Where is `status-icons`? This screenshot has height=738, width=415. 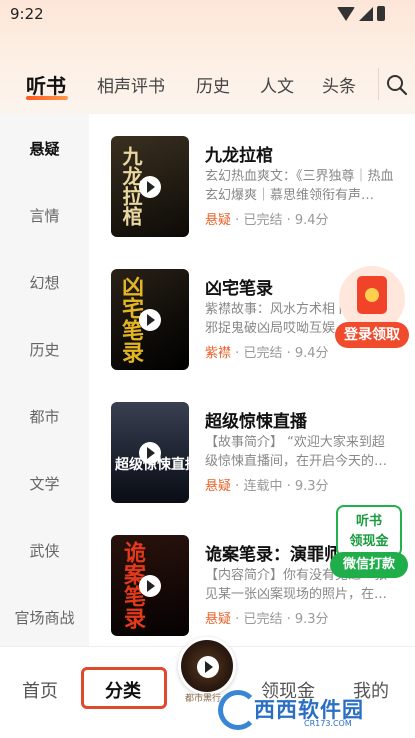
status-icons is located at coordinates (361, 13).